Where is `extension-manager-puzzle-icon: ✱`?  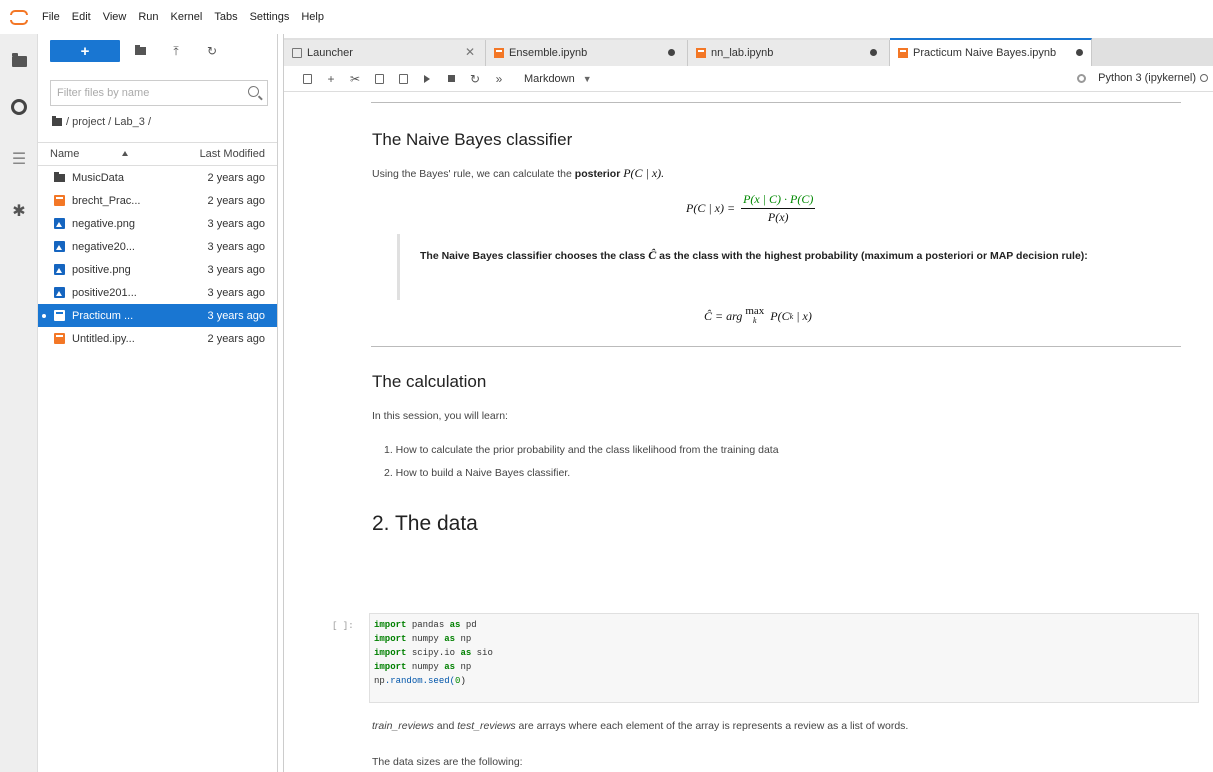
extension-manager-puzzle-icon: ✱ is located at coordinates (19, 211).